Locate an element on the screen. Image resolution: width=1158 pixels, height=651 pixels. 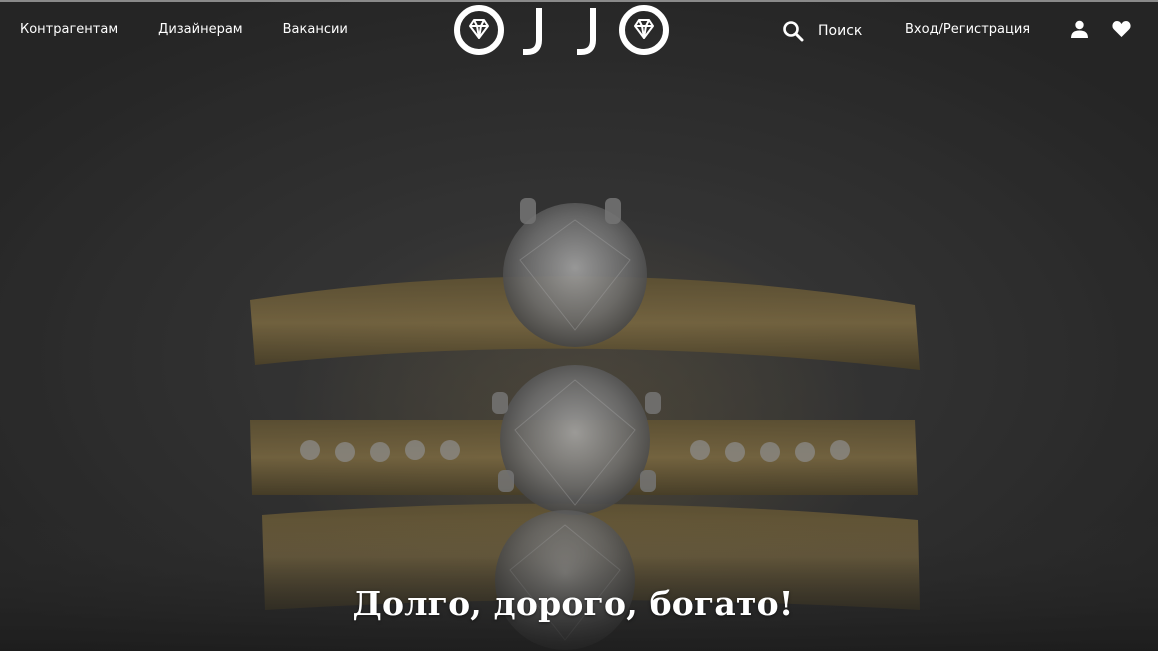
hero-headline: Долго, дорого, богато! is located at coordinates (573, 603).